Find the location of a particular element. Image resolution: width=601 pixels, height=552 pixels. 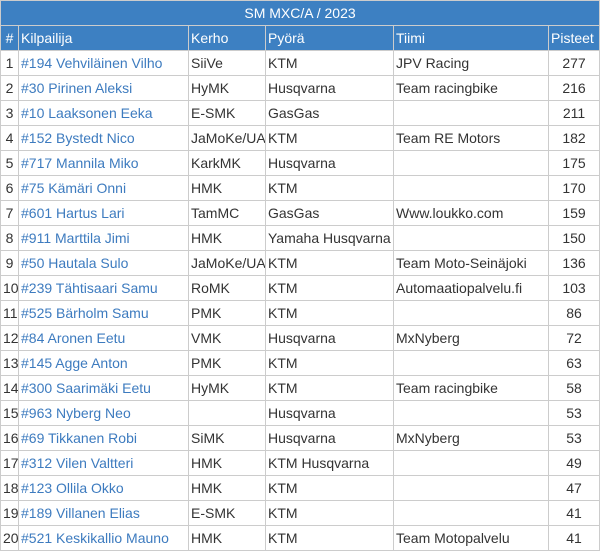

rider-cell: #717 Mannila Miko is located at coordinates (103, 163).